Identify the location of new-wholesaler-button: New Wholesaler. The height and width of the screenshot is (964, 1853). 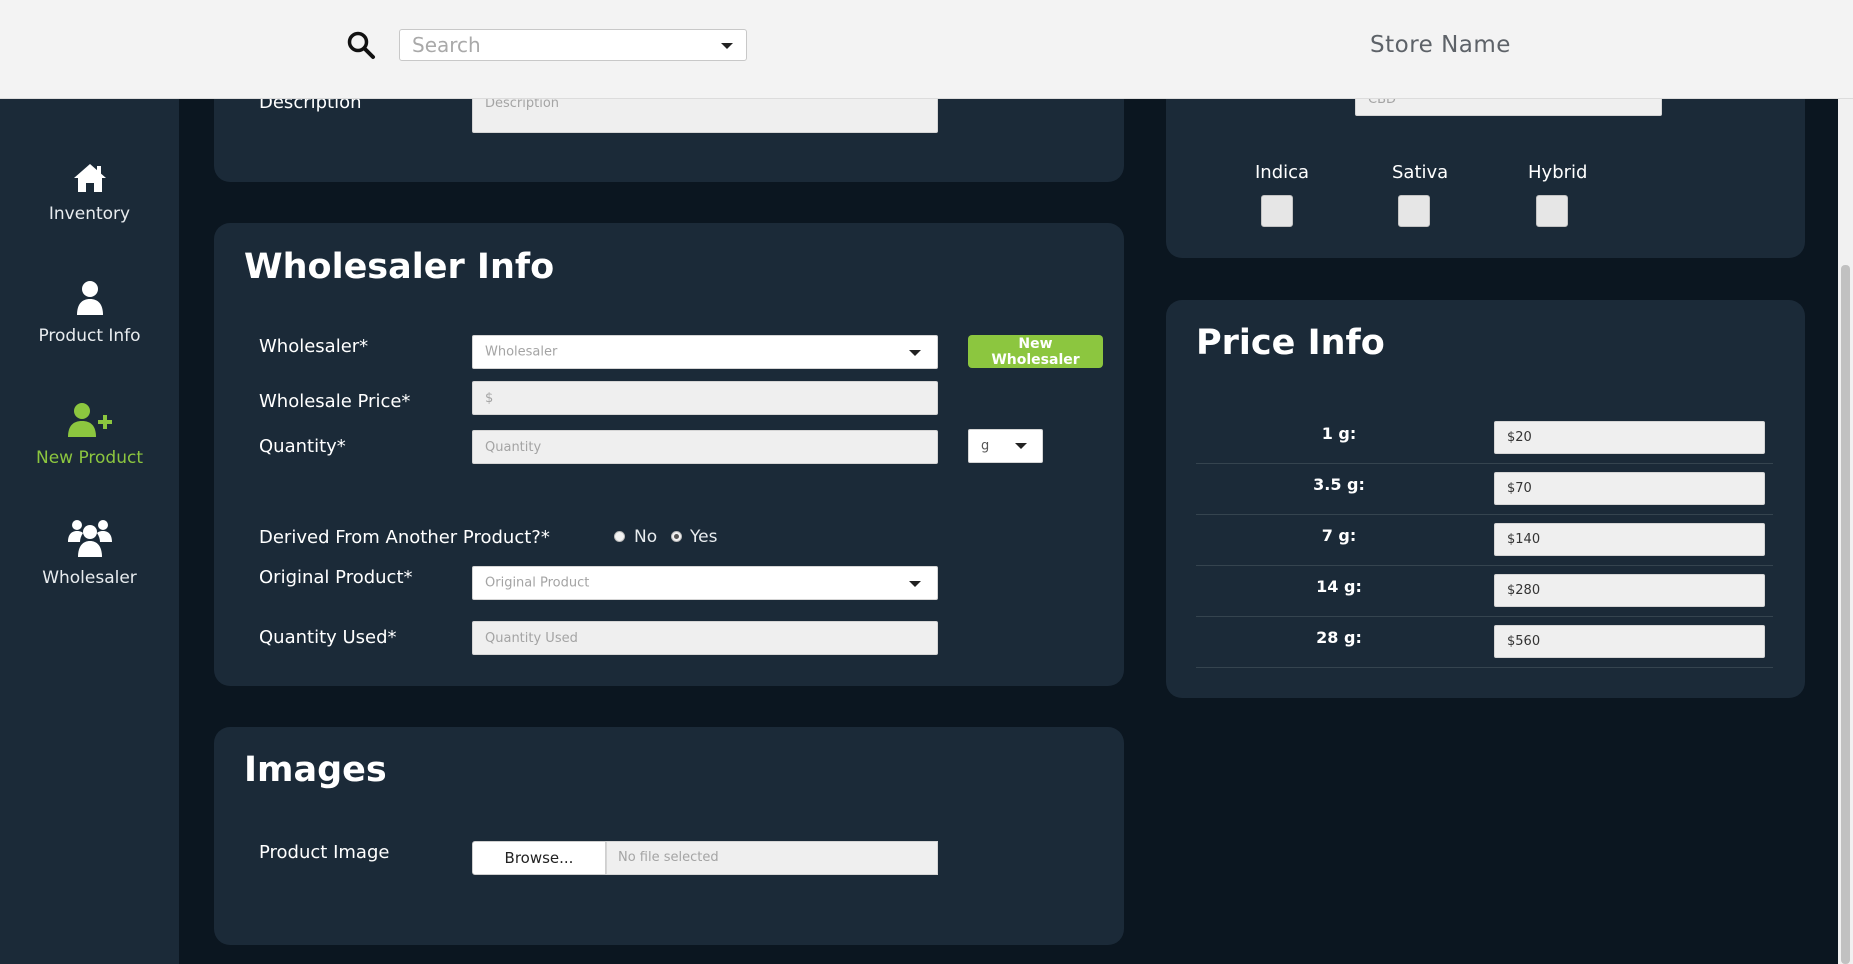
(1035, 351).